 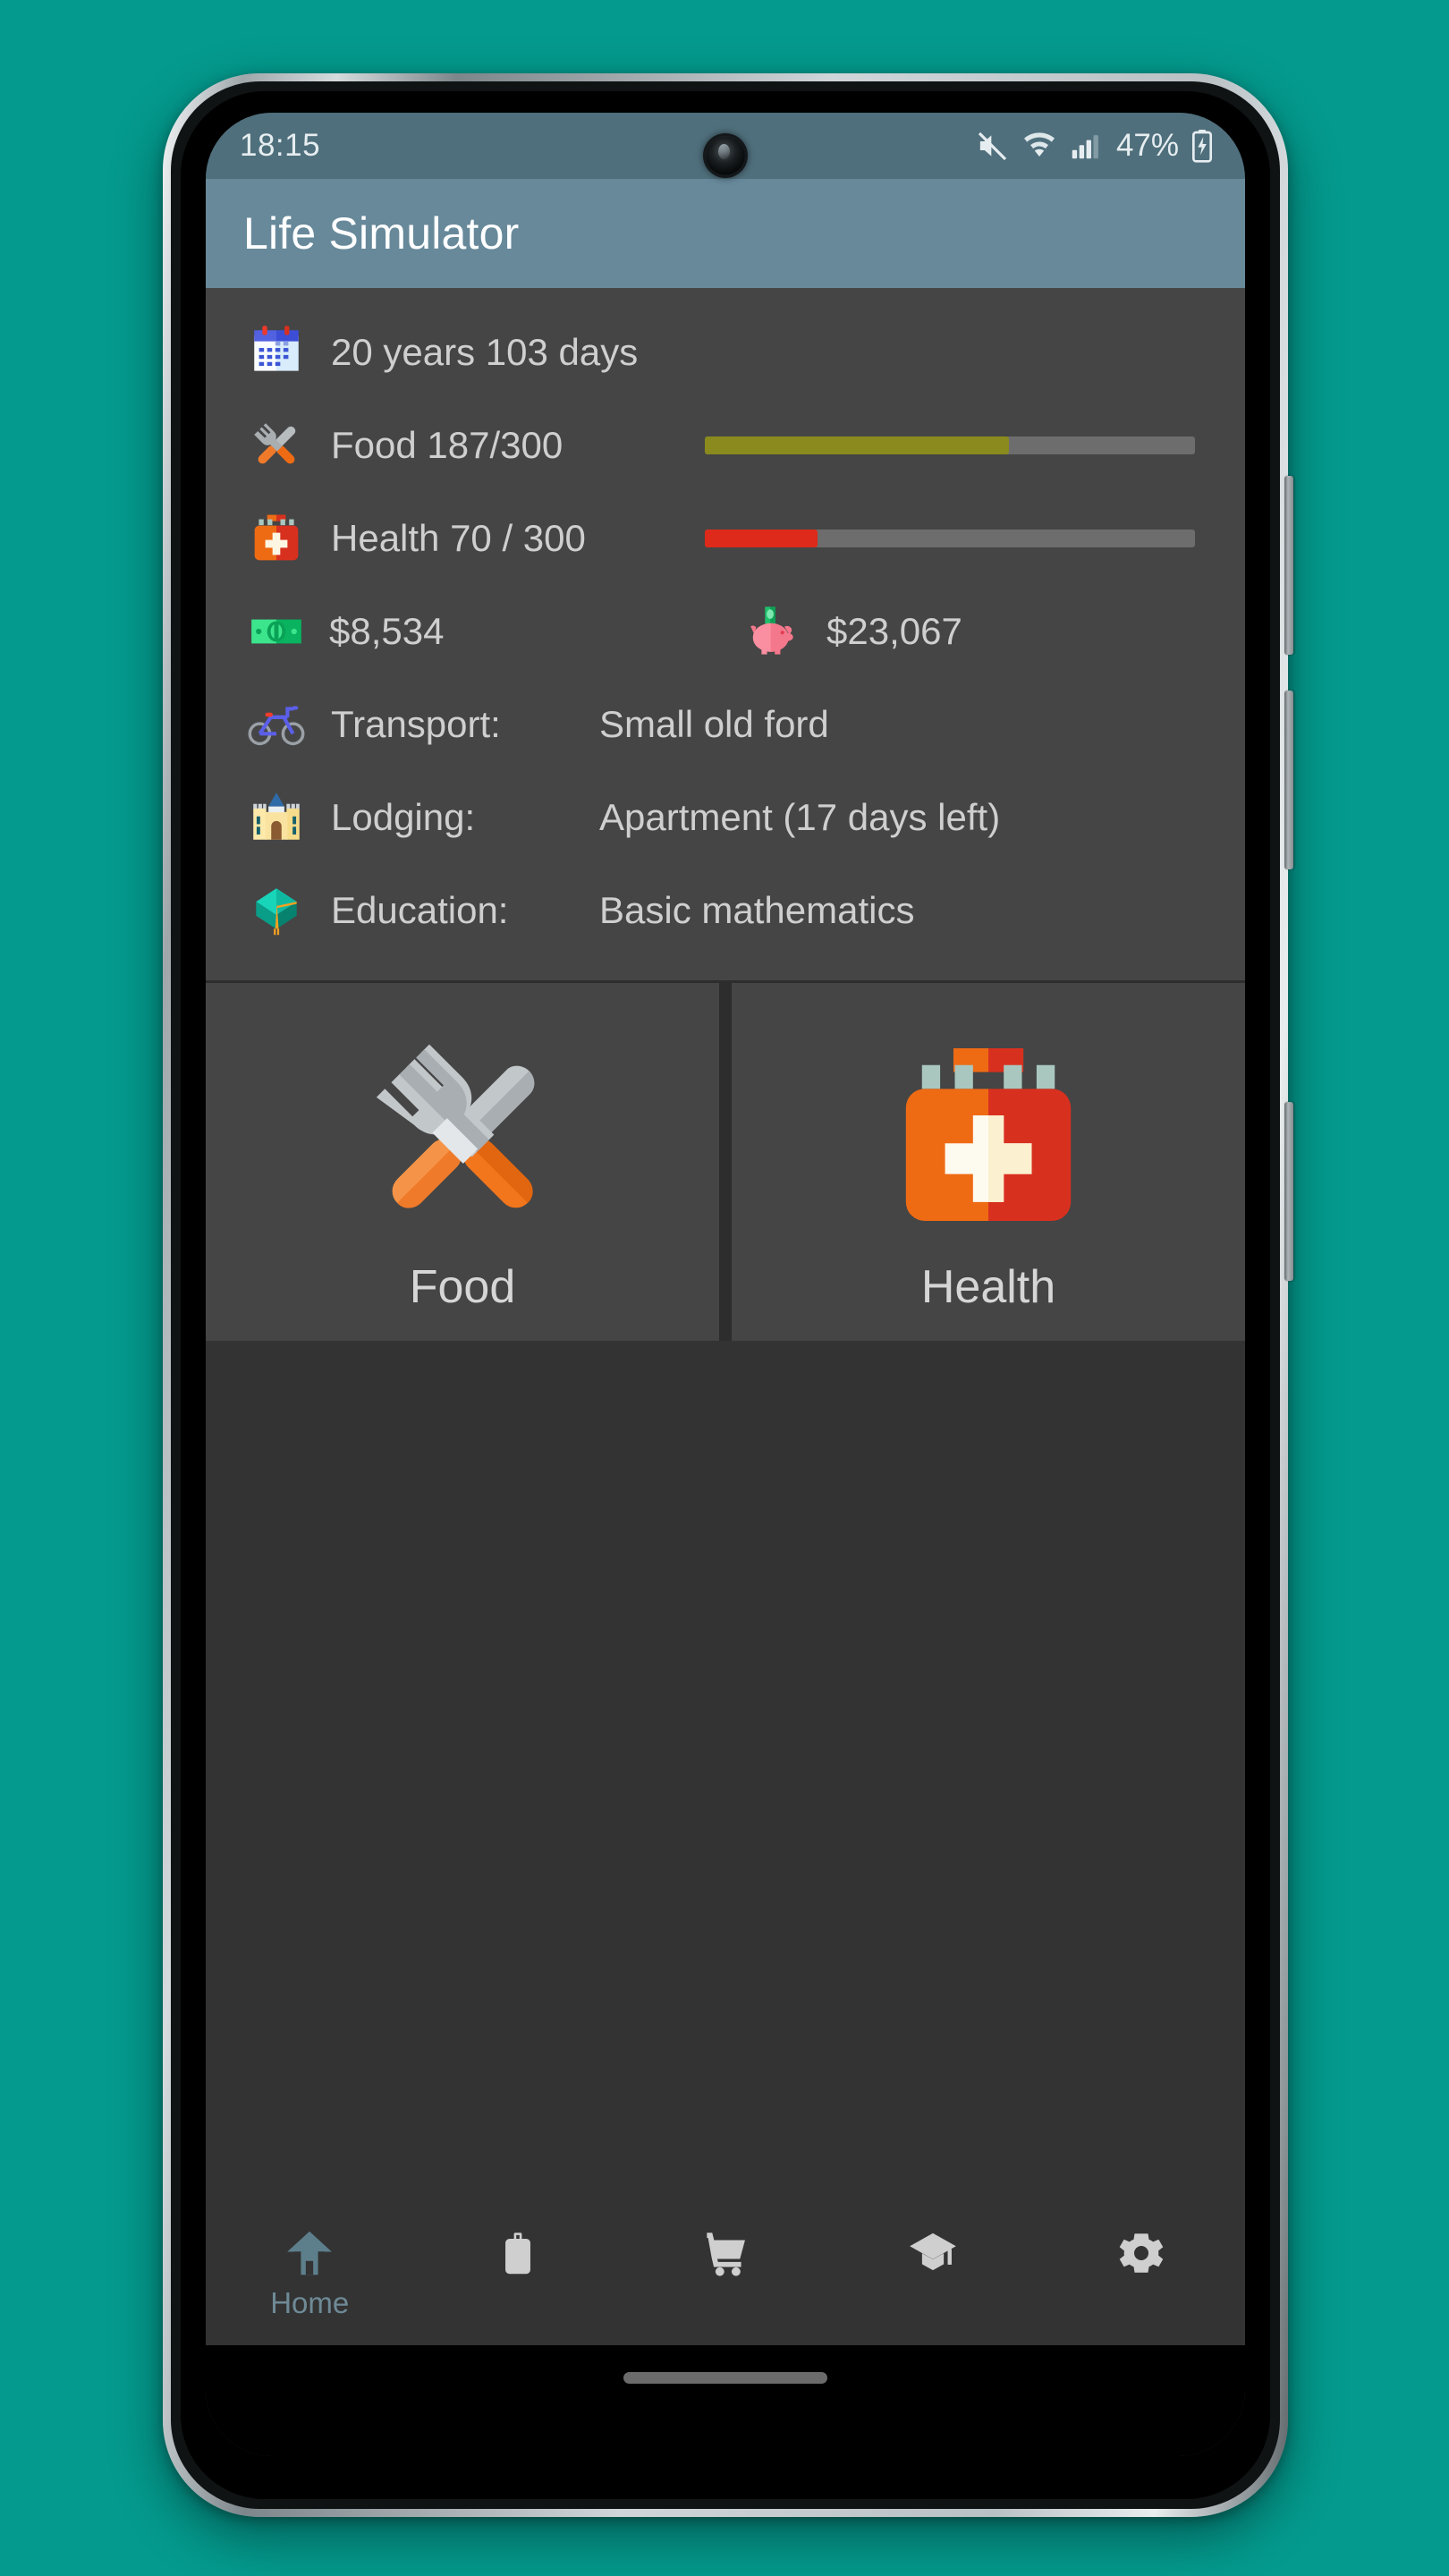 I want to click on action-card-food: Food, so click(x=462, y=1162).